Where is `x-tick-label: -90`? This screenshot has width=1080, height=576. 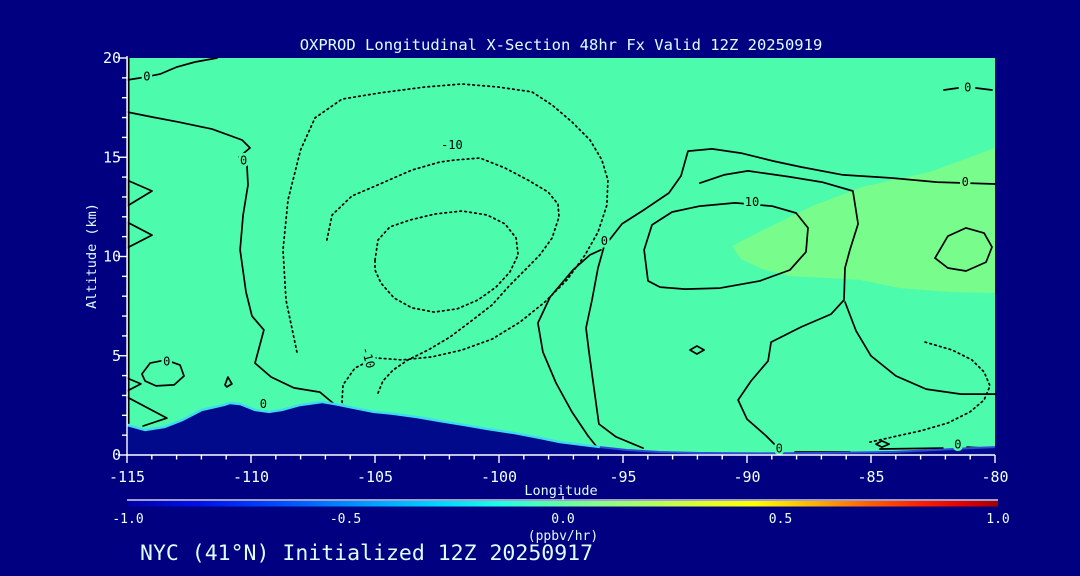
x-tick-label: -90 is located at coordinates (746, 477).